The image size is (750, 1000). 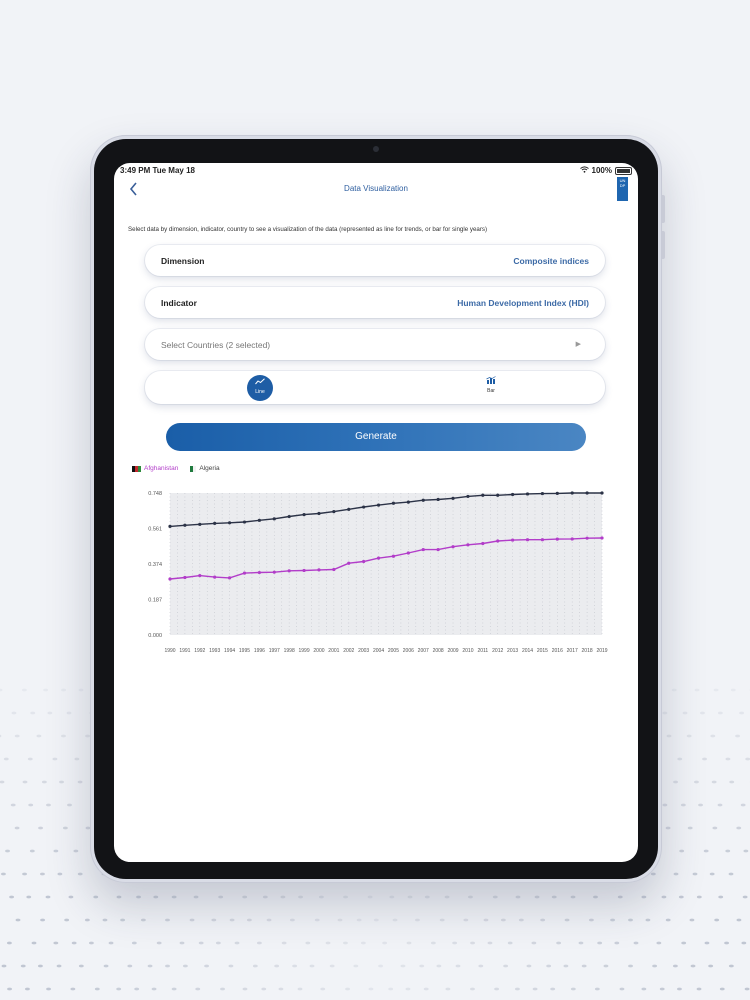 What do you see at coordinates (318, 651) in the screenshot?
I see `x-tick-label: 2000` at bounding box center [318, 651].